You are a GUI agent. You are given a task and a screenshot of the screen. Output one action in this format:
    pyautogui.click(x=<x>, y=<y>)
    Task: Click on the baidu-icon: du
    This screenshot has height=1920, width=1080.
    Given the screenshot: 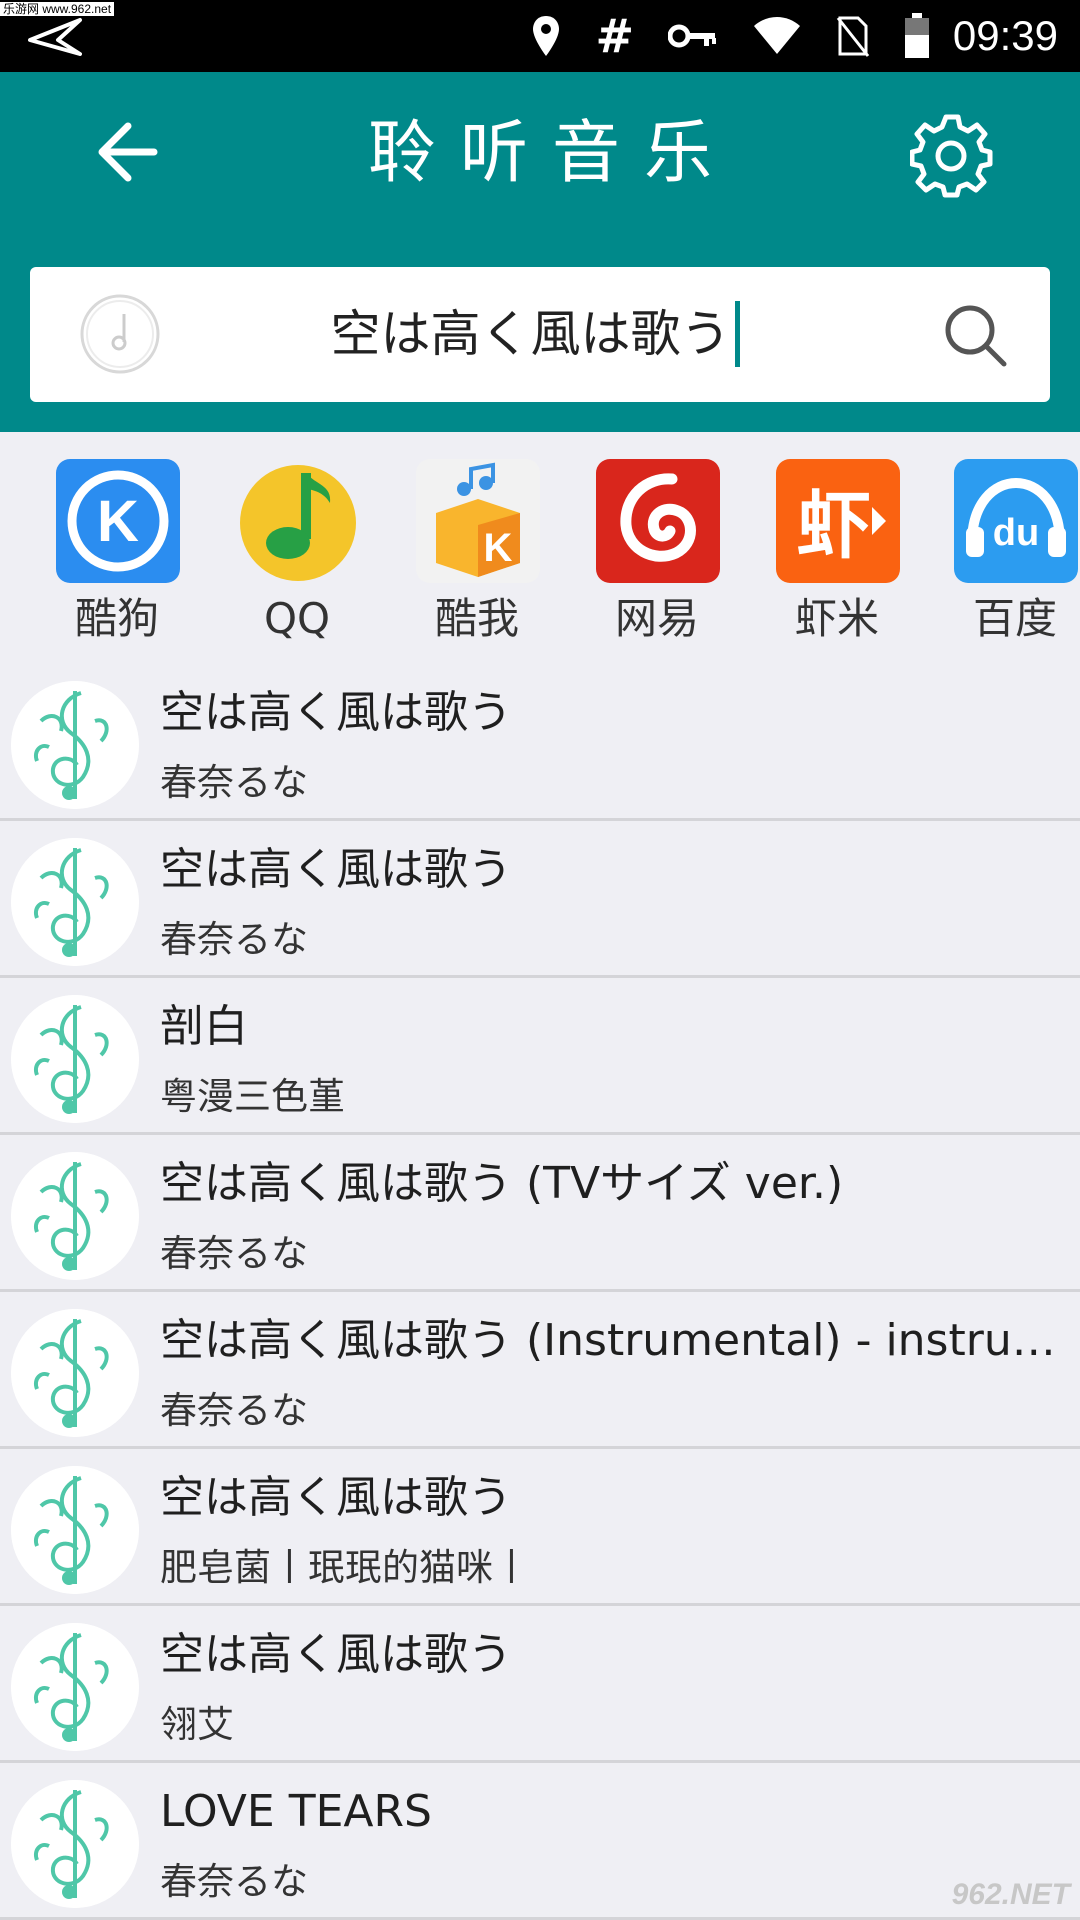 What is the action you would take?
    pyautogui.click(x=1016, y=521)
    